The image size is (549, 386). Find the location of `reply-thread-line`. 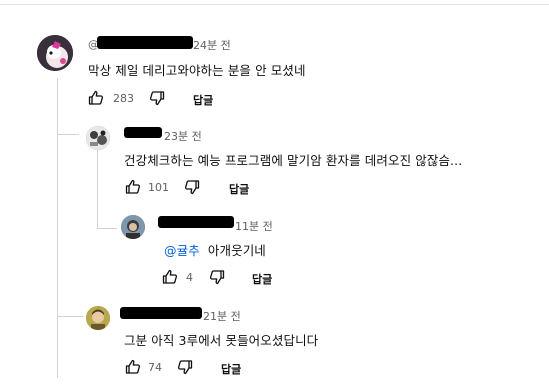

reply-thread-line is located at coordinates (97, 189).